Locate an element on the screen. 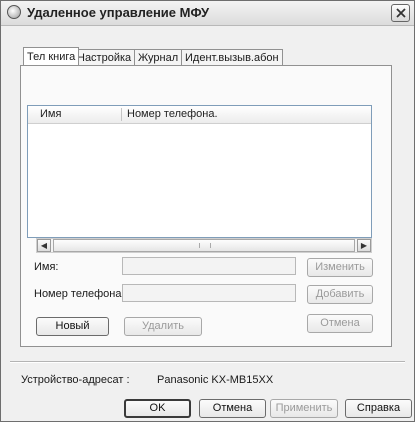 Image resolution: width=415 pixels, height=422 pixels. close-button is located at coordinates (400, 13).